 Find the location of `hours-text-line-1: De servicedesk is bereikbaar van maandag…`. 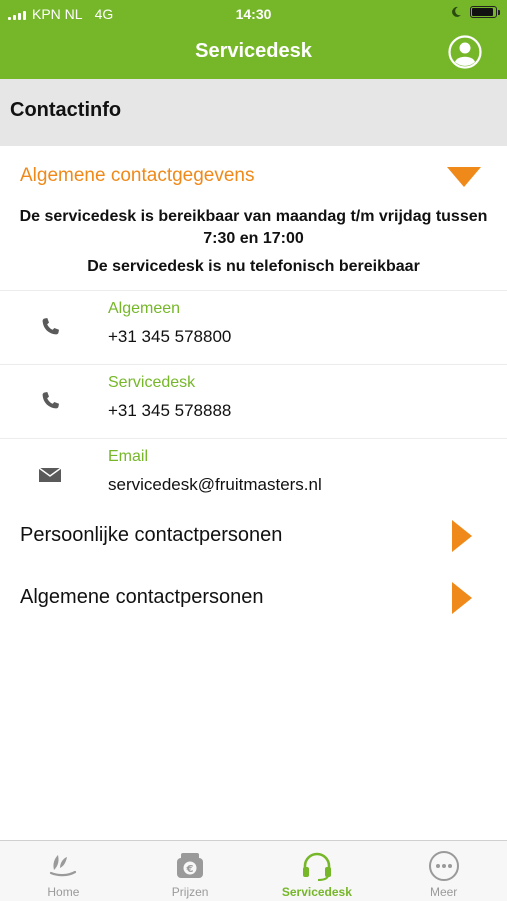

hours-text-line-1: De servicedesk is bereikbaar van maandag… is located at coordinates (253, 216).